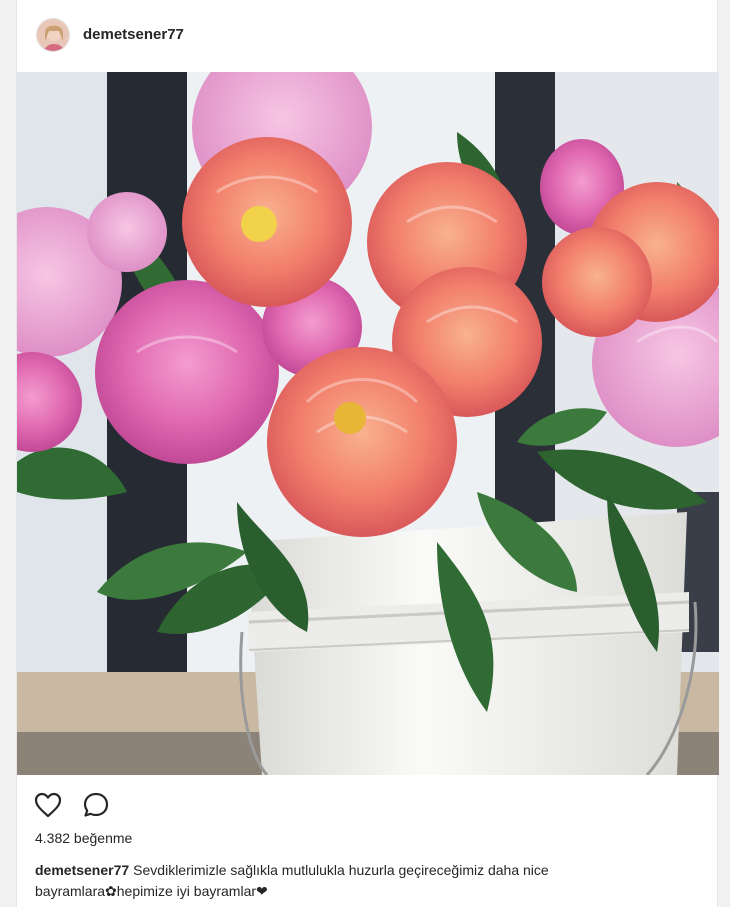 The height and width of the screenshot is (907, 730). What do you see at coordinates (133, 34) in the screenshot?
I see `username: demetsener77` at bounding box center [133, 34].